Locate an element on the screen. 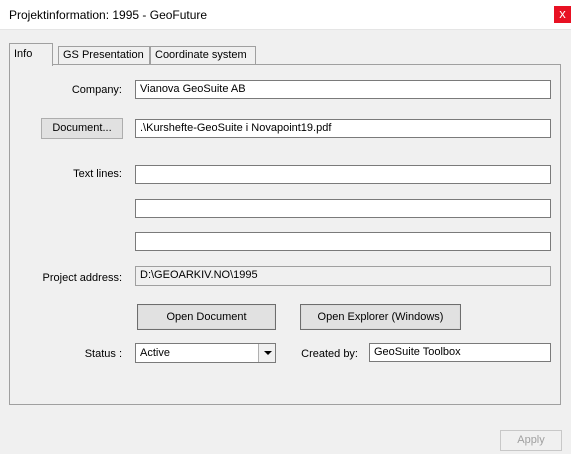  tab-info: Info is located at coordinates (31, 54).